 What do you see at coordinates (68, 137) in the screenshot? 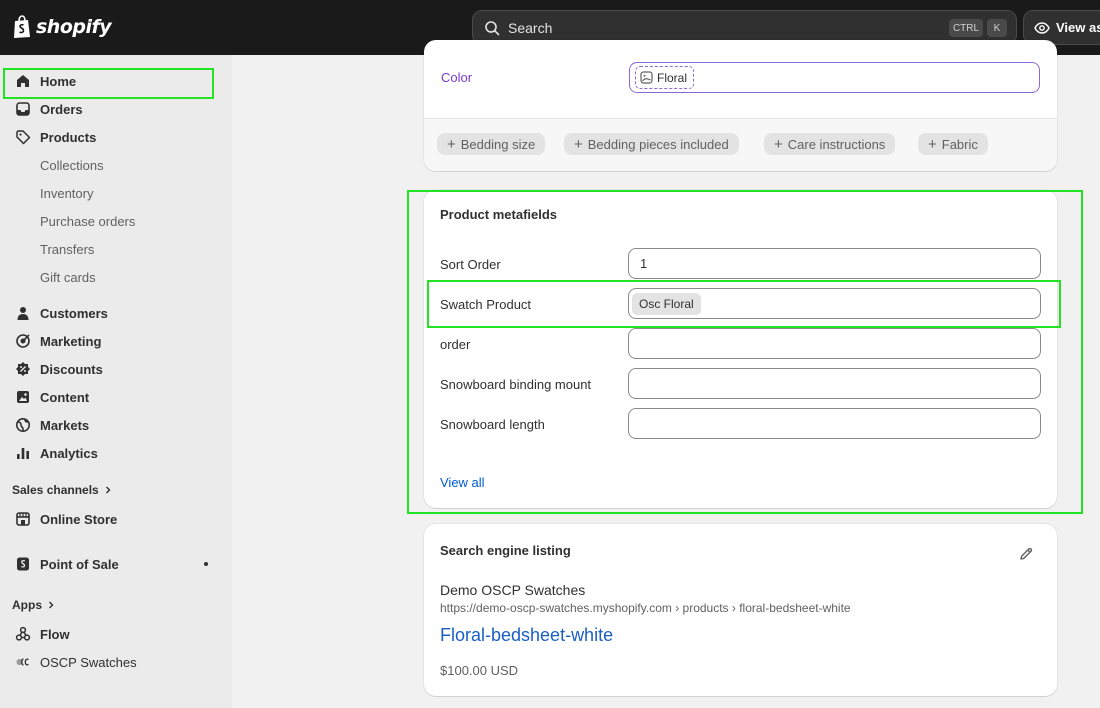
I see `sidebar-item-label: Products` at bounding box center [68, 137].